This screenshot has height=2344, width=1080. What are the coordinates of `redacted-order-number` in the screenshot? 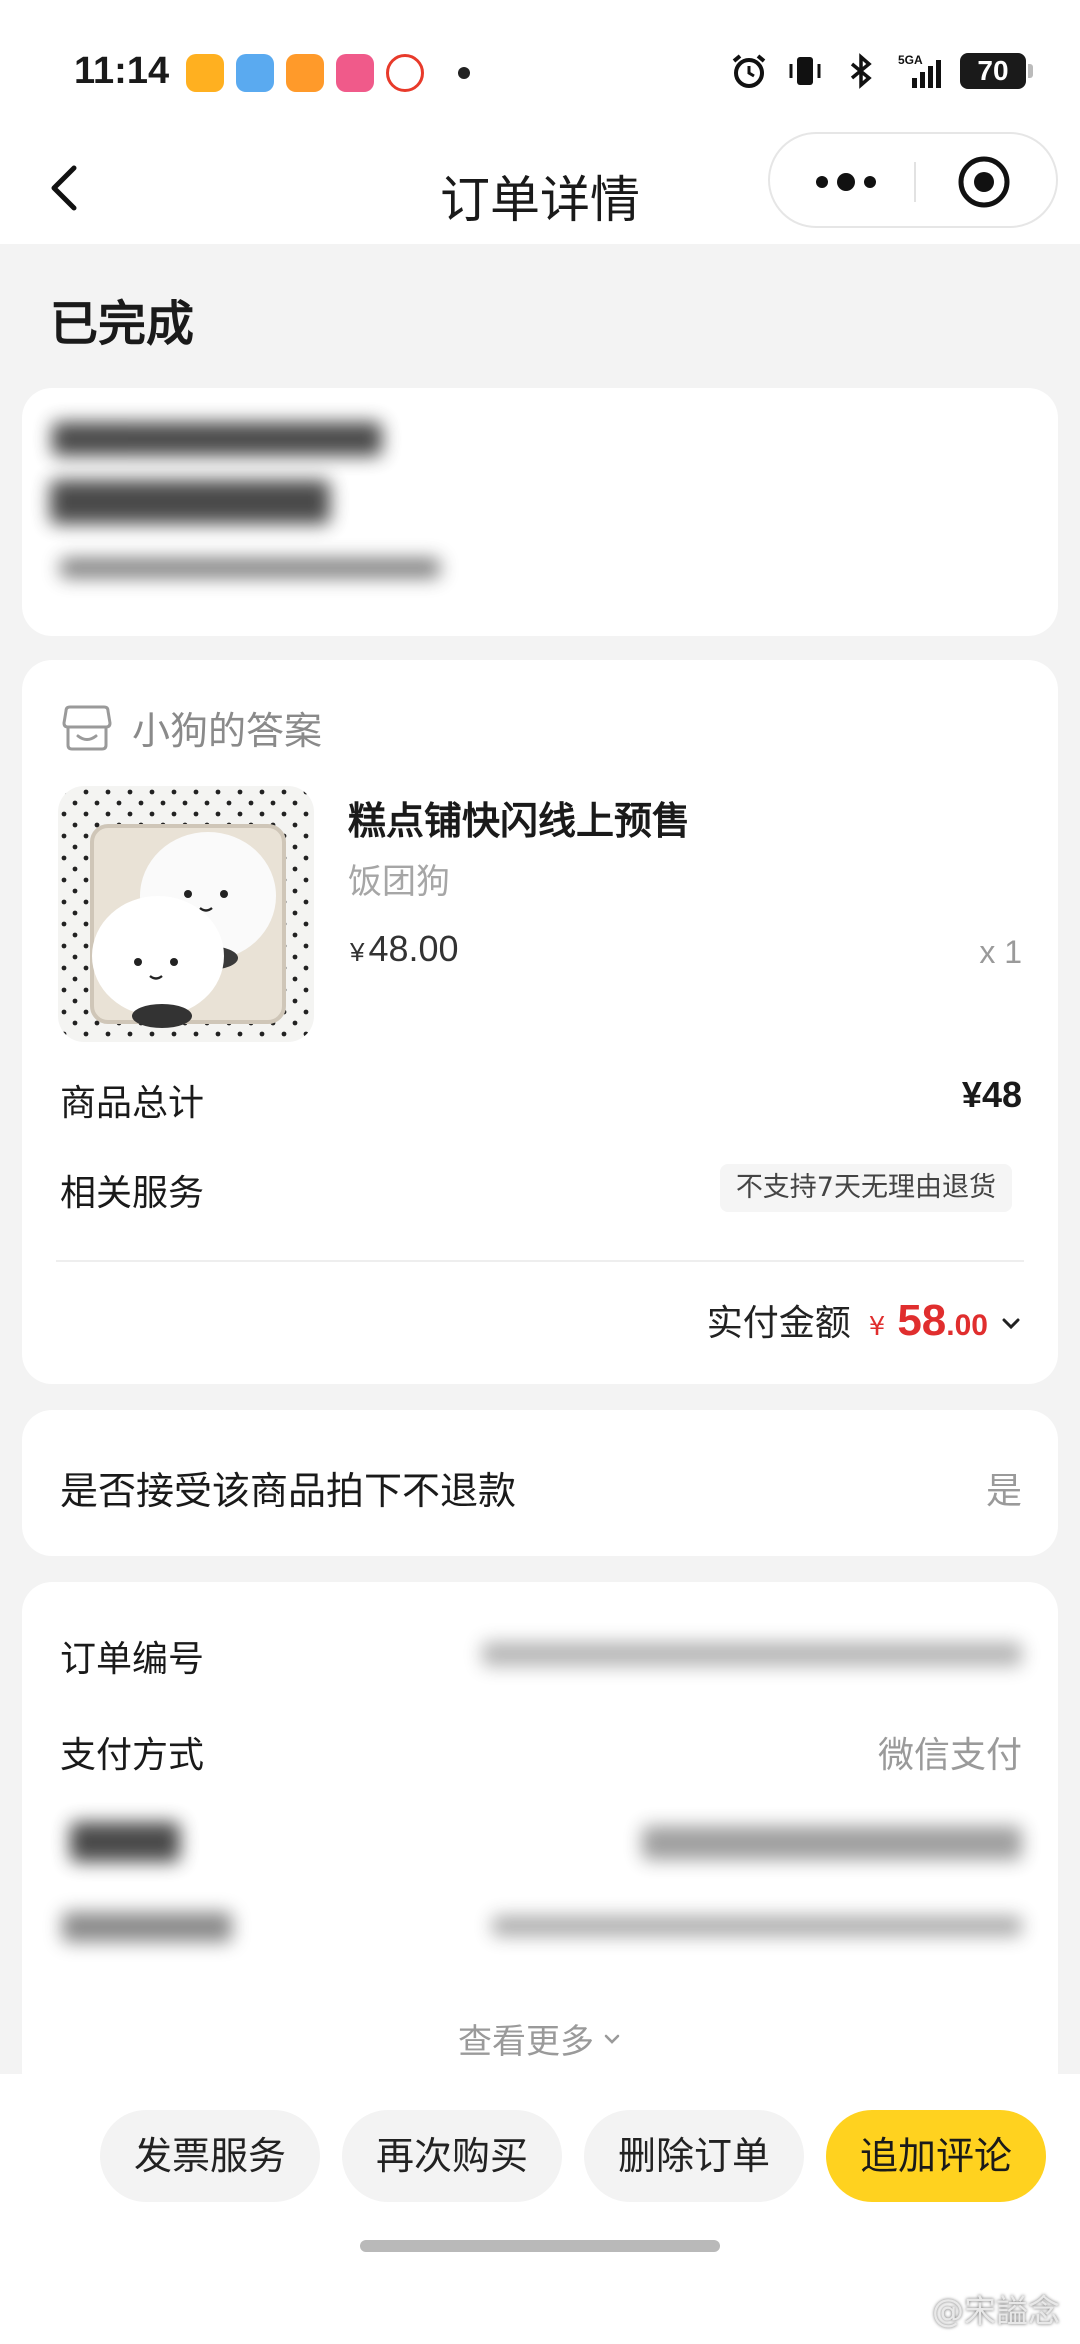 It's located at (752, 1654).